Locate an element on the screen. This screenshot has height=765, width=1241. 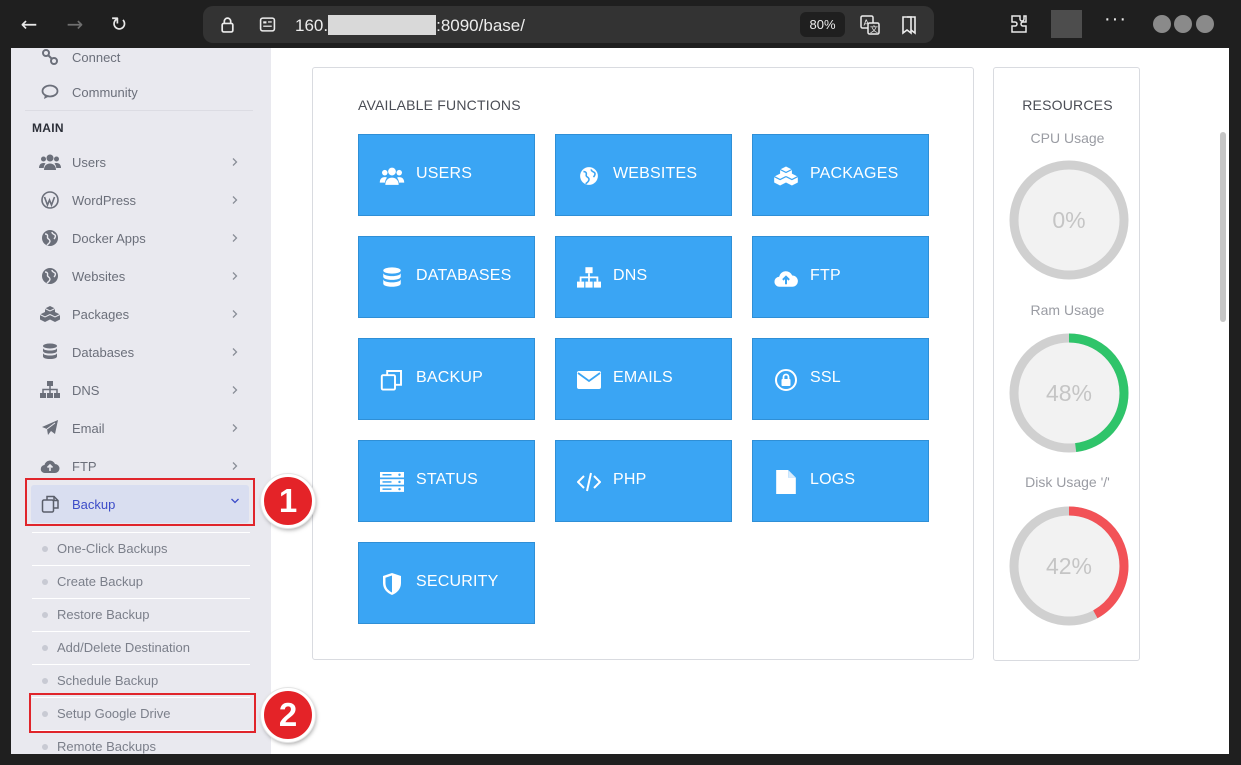
cpu-usage-gauge: 0% is located at coordinates (1069, 220).